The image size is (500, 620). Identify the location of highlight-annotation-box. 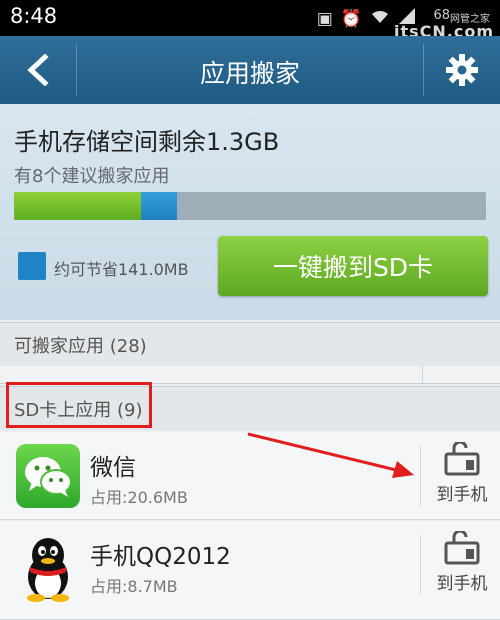
(79, 405).